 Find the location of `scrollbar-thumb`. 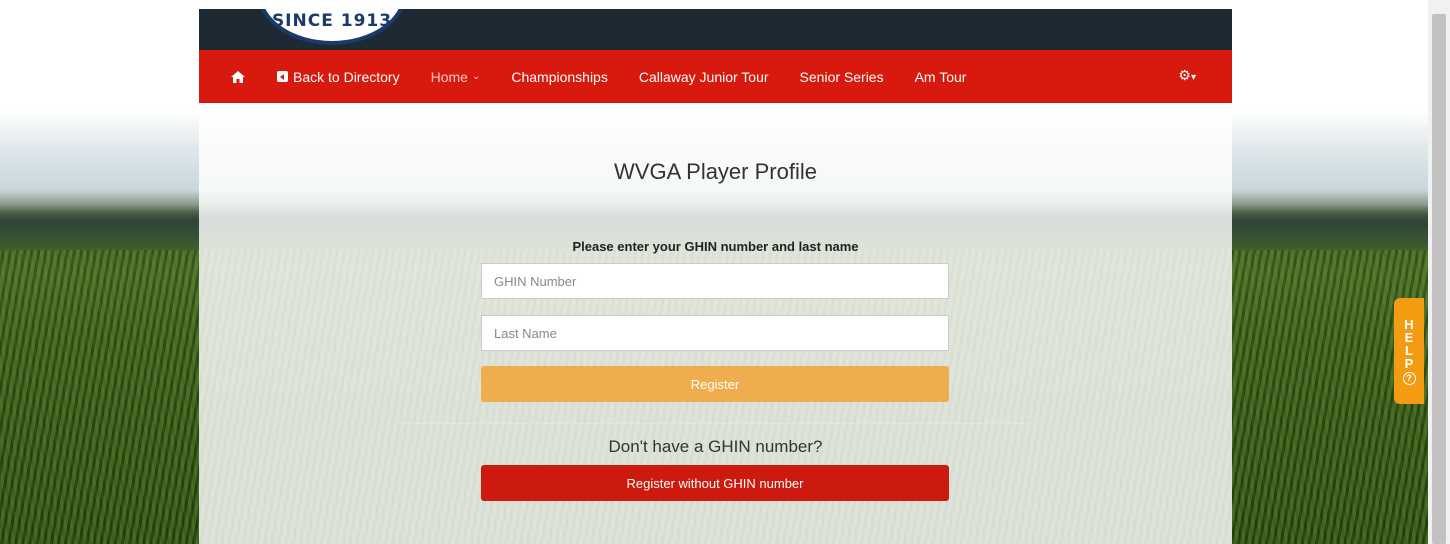

scrollbar-thumb is located at coordinates (1439, 279).